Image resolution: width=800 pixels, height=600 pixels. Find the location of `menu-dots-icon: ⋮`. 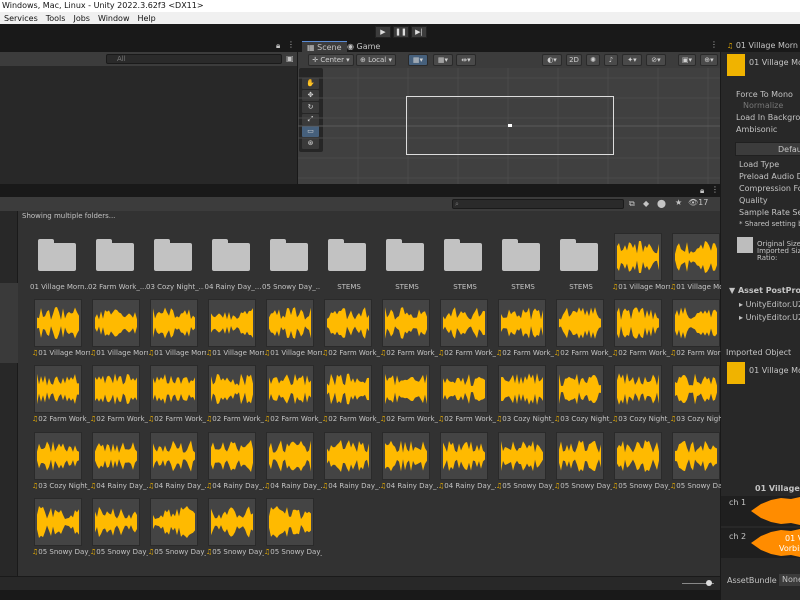

menu-dots-icon: ⋮ is located at coordinates (291, 44).